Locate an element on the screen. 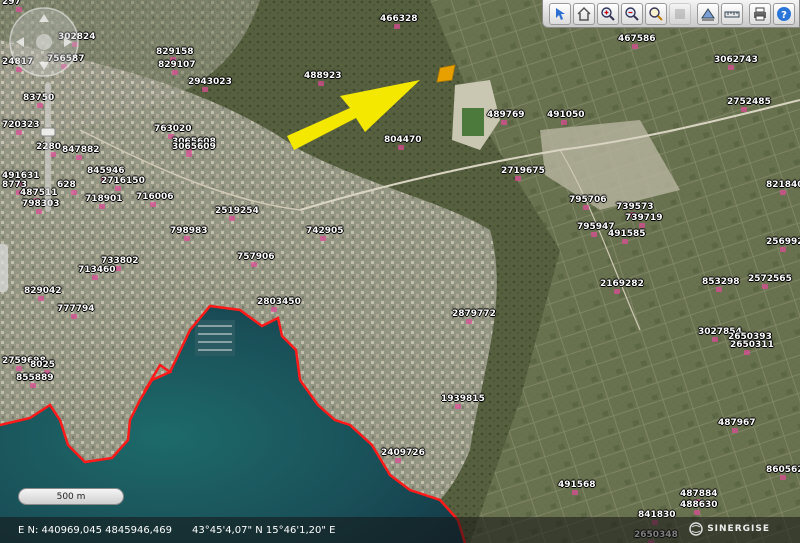 The width and height of the screenshot is (800, 543). parcel-label: 742905 is located at coordinates (325, 231).